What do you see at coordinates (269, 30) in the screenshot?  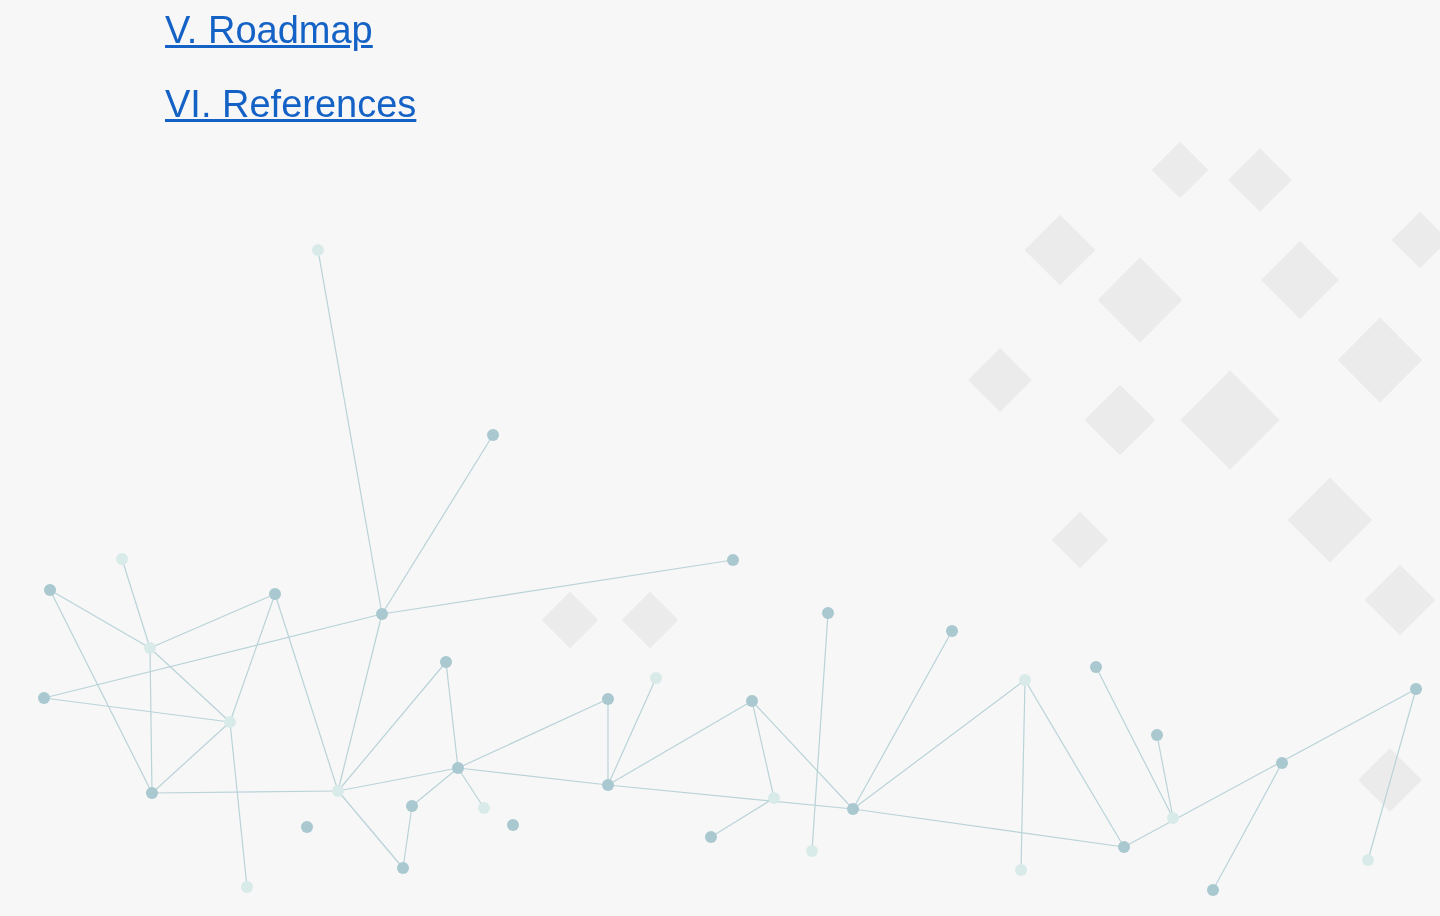 I see `section-link: V. Roadmap` at bounding box center [269, 30].